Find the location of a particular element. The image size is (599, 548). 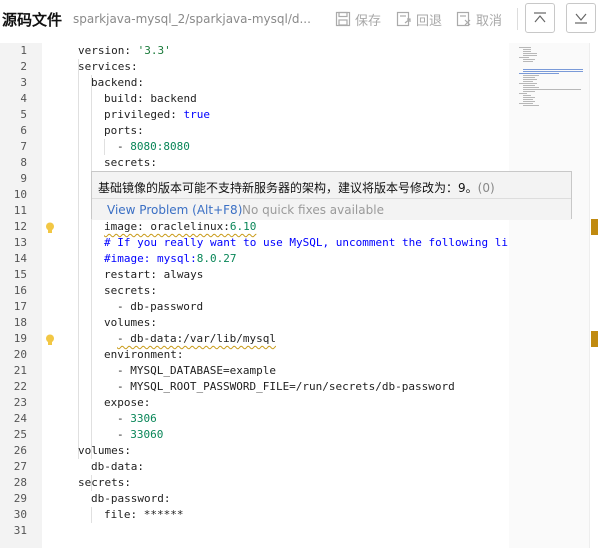

cancel-icon is located at coordinates (463, 19).